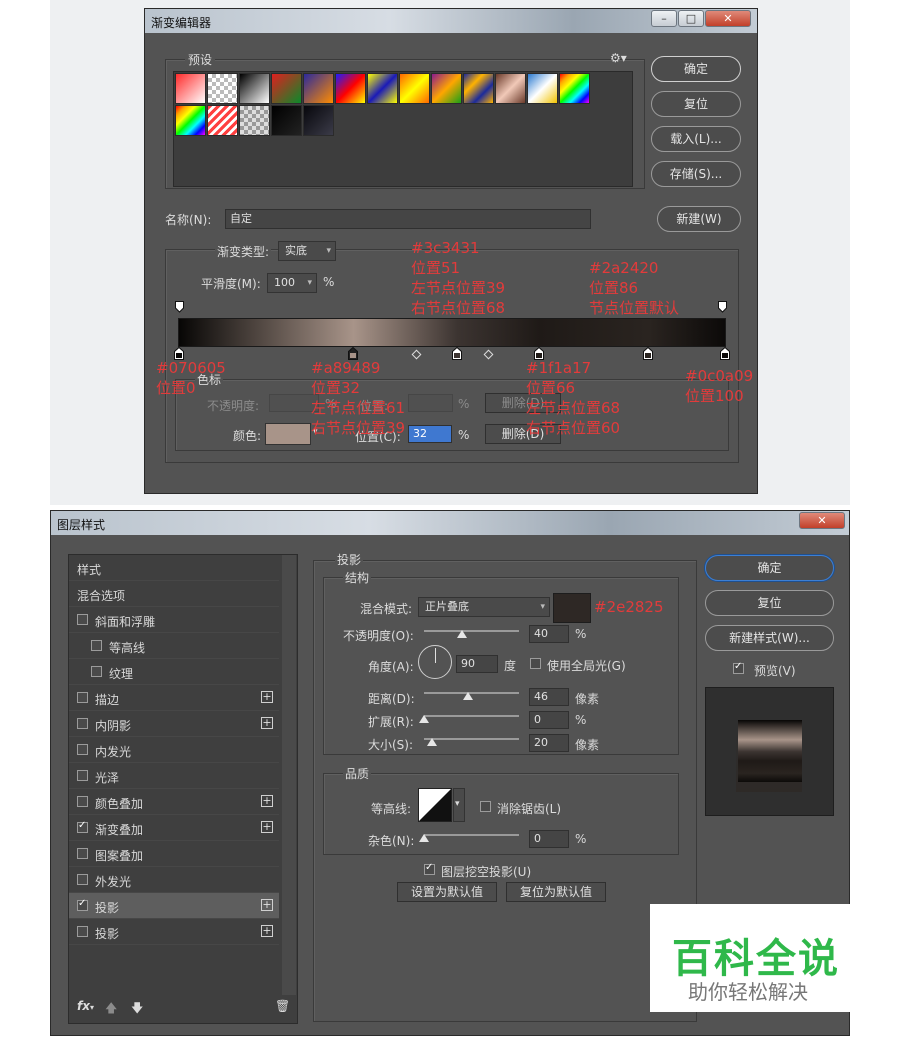 Image resolution: width=900 pixels, height=1039 pixels. What do you see at coordinates (282, 1006) in the screenshot?
I see `trash-icon: 🗑` at bounding box center [282, 1006].